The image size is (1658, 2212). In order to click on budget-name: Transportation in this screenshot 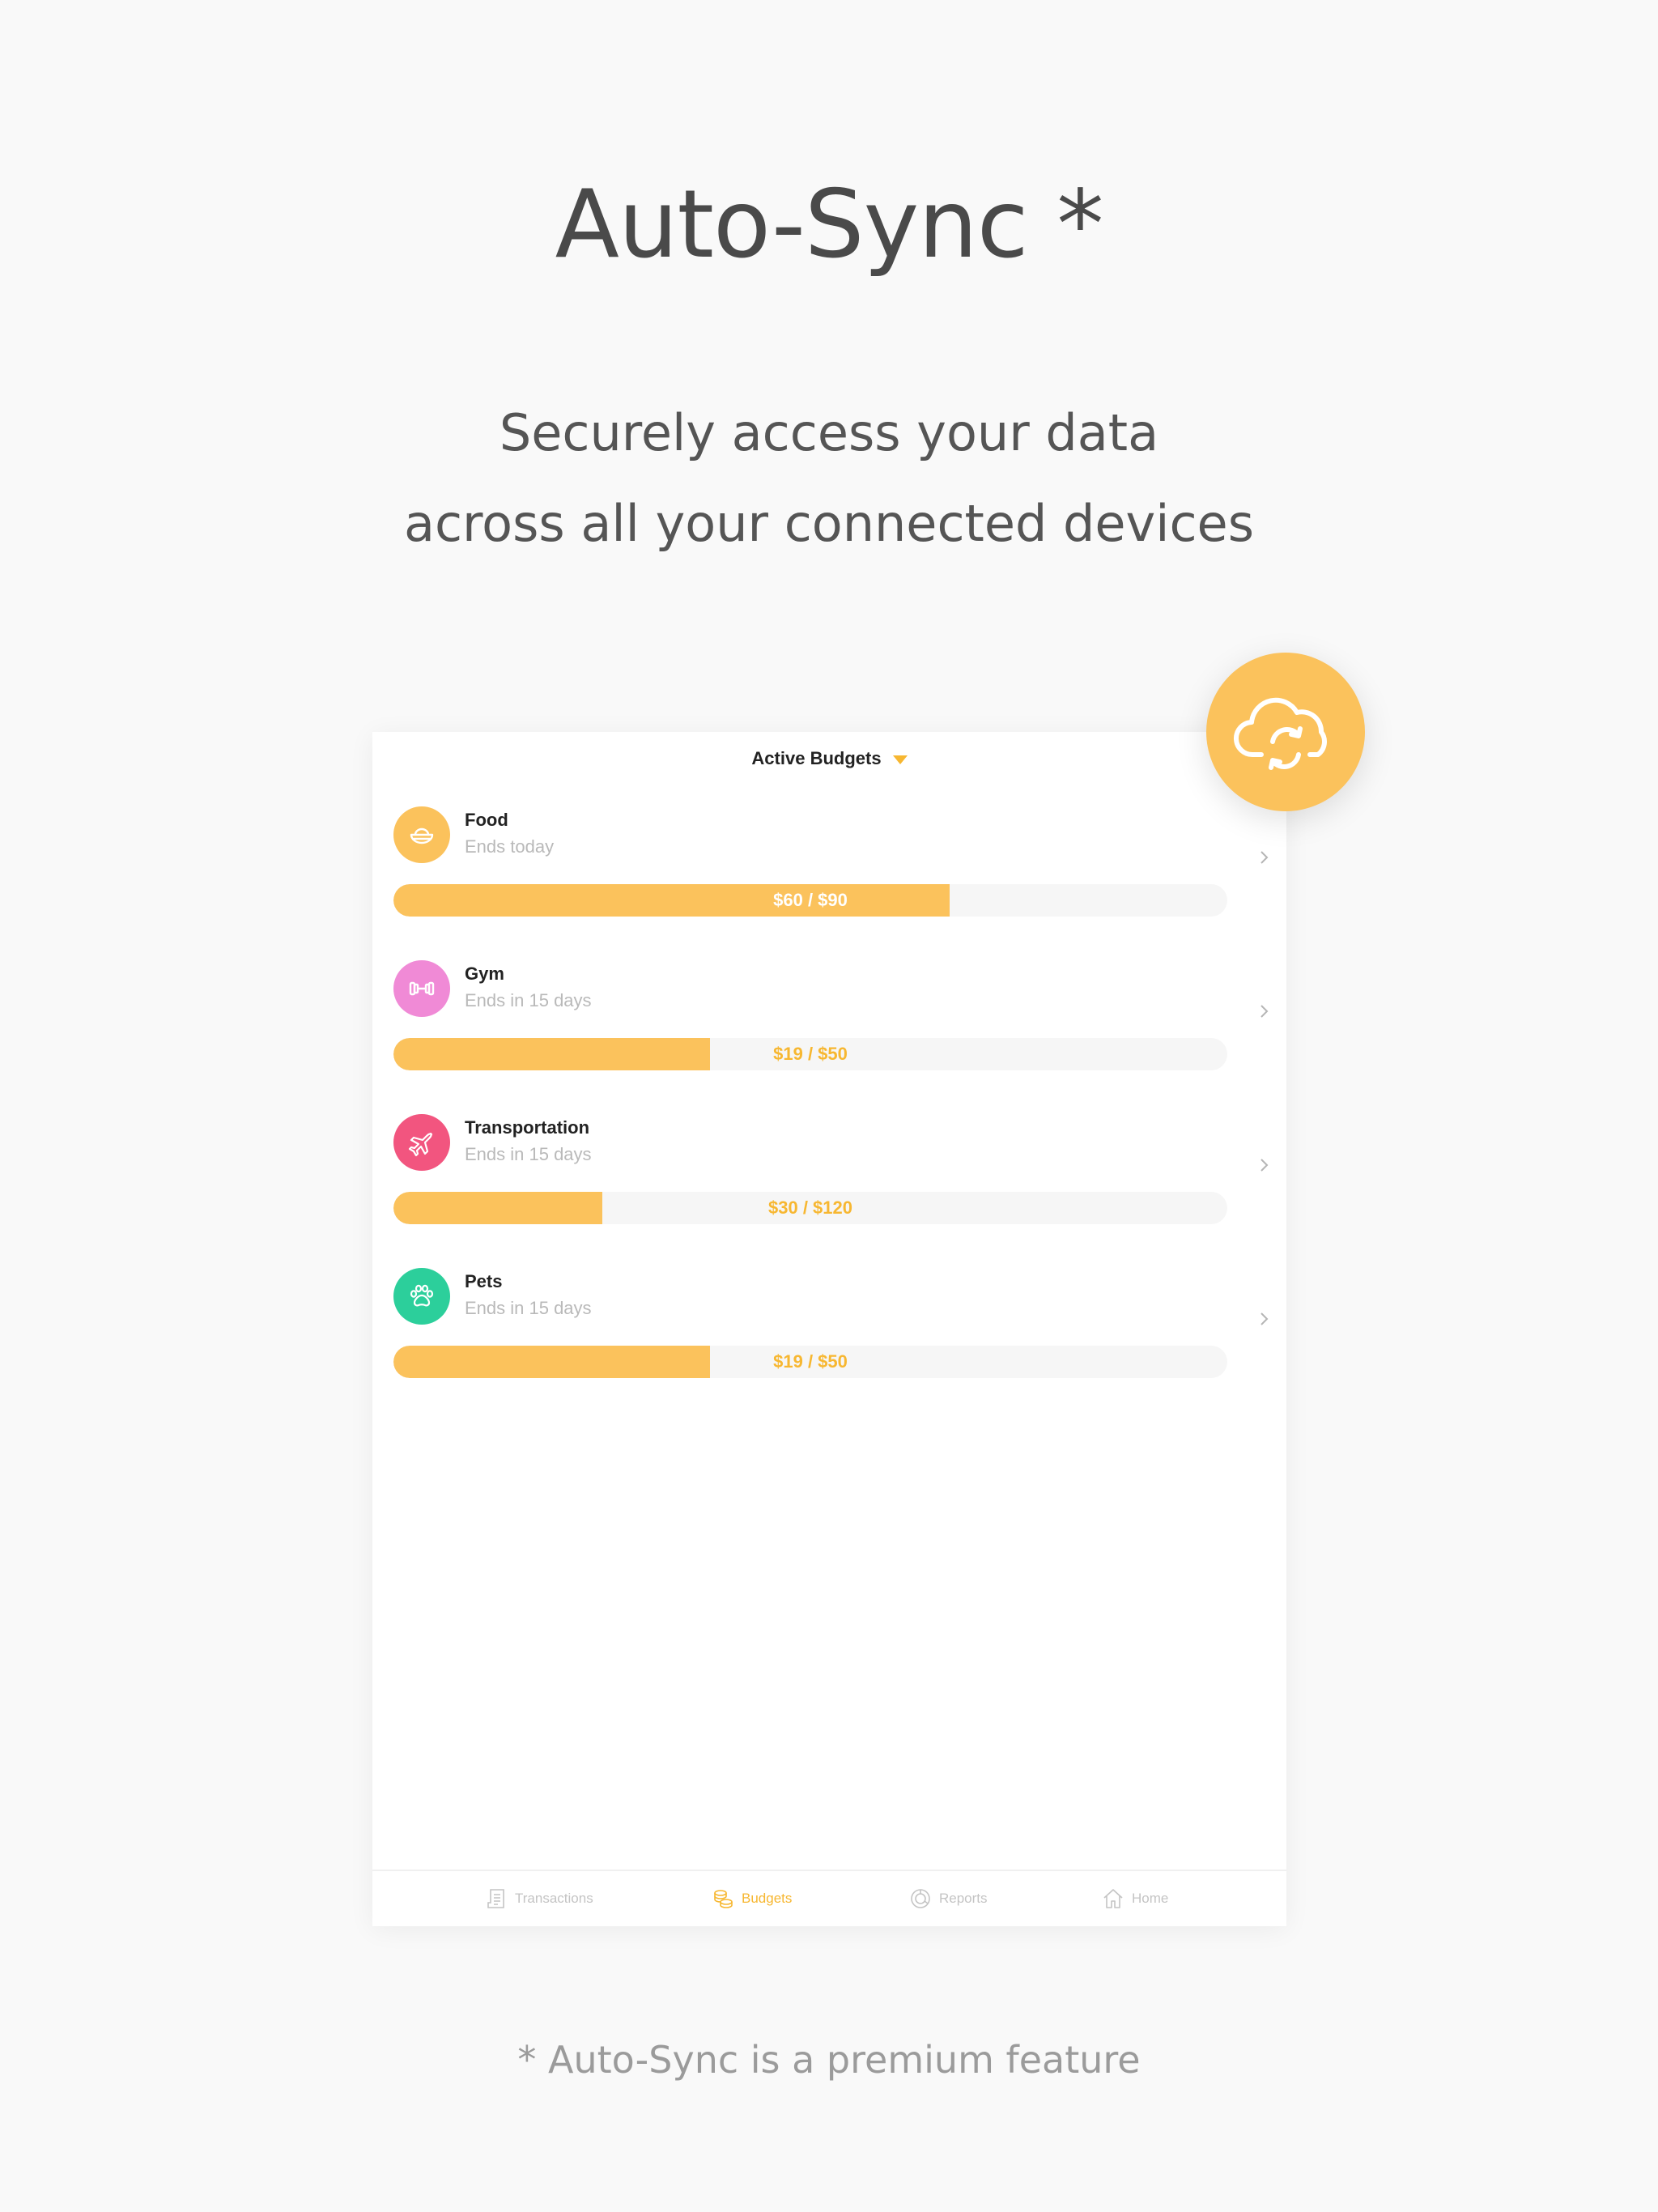, I will do `click(527, 1128)`.